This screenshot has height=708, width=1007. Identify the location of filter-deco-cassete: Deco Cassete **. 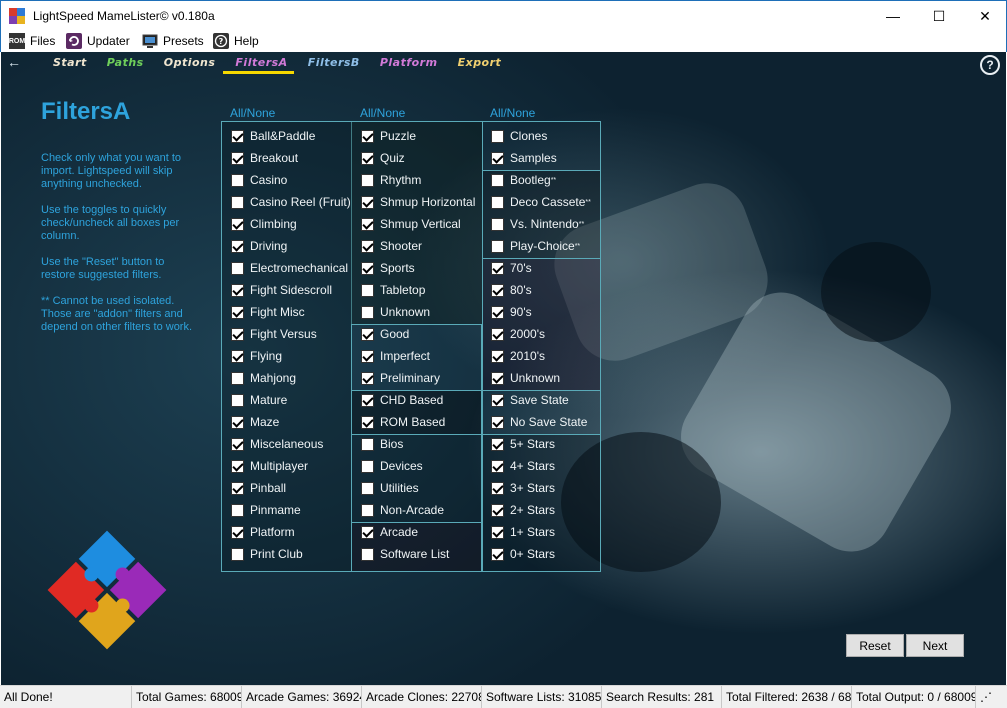
(541, 202).